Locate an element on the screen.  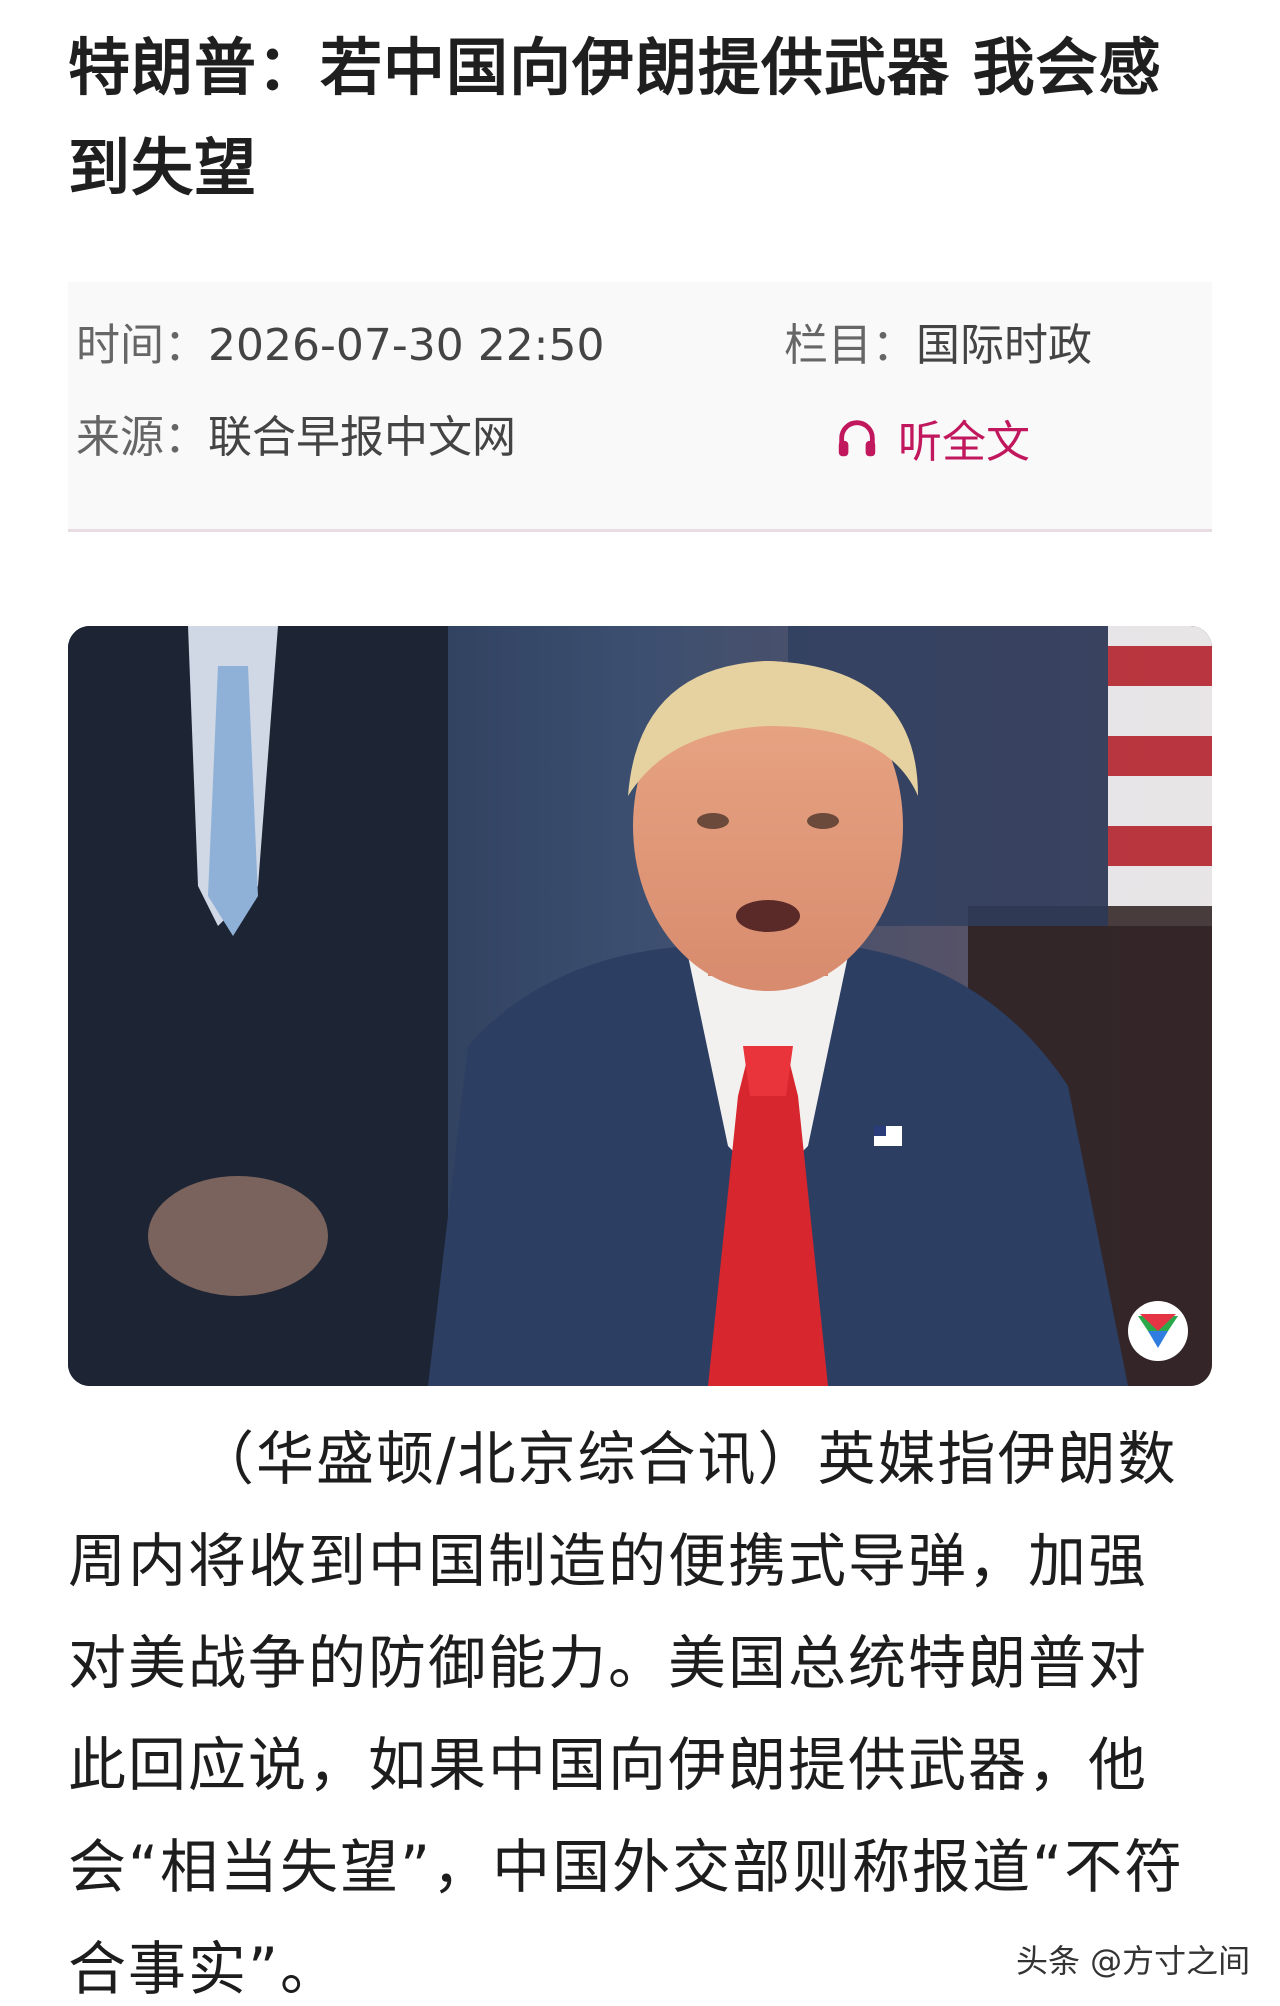
meta-column: 栏目：国际时政 is located at coordinates (938, 346).